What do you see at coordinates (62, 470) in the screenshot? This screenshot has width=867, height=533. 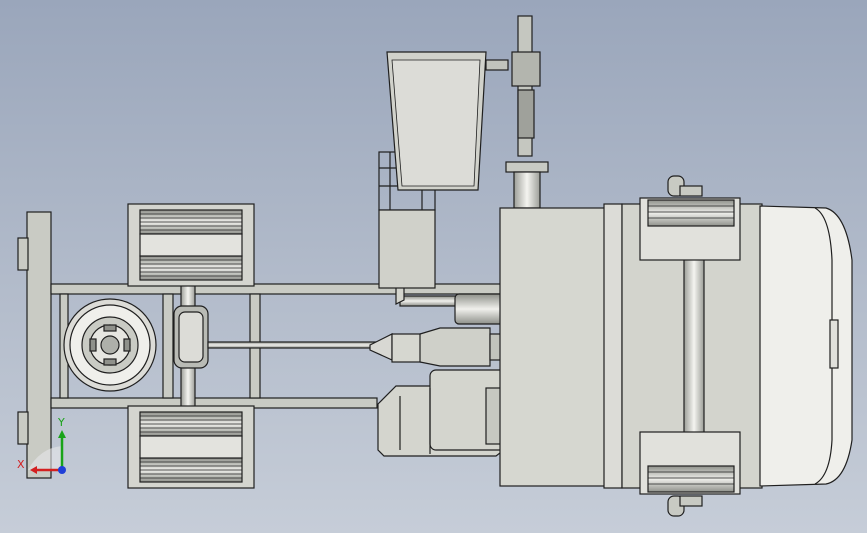 I see `z-axis-origin` at bounding box center [62, 470].